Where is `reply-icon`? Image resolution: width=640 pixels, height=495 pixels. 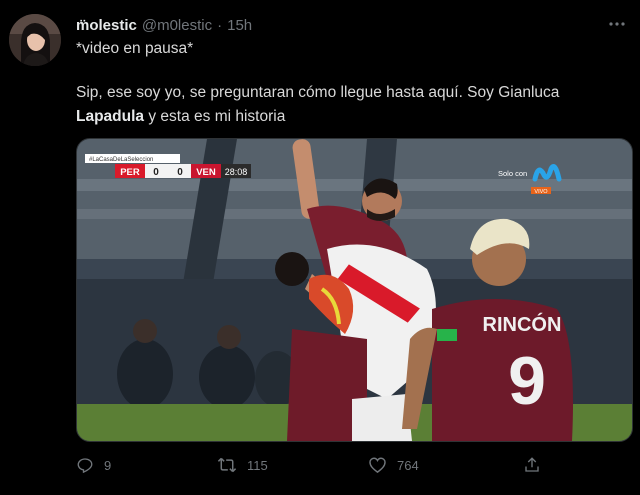 reply-icon is located at coordinates (85, 466).